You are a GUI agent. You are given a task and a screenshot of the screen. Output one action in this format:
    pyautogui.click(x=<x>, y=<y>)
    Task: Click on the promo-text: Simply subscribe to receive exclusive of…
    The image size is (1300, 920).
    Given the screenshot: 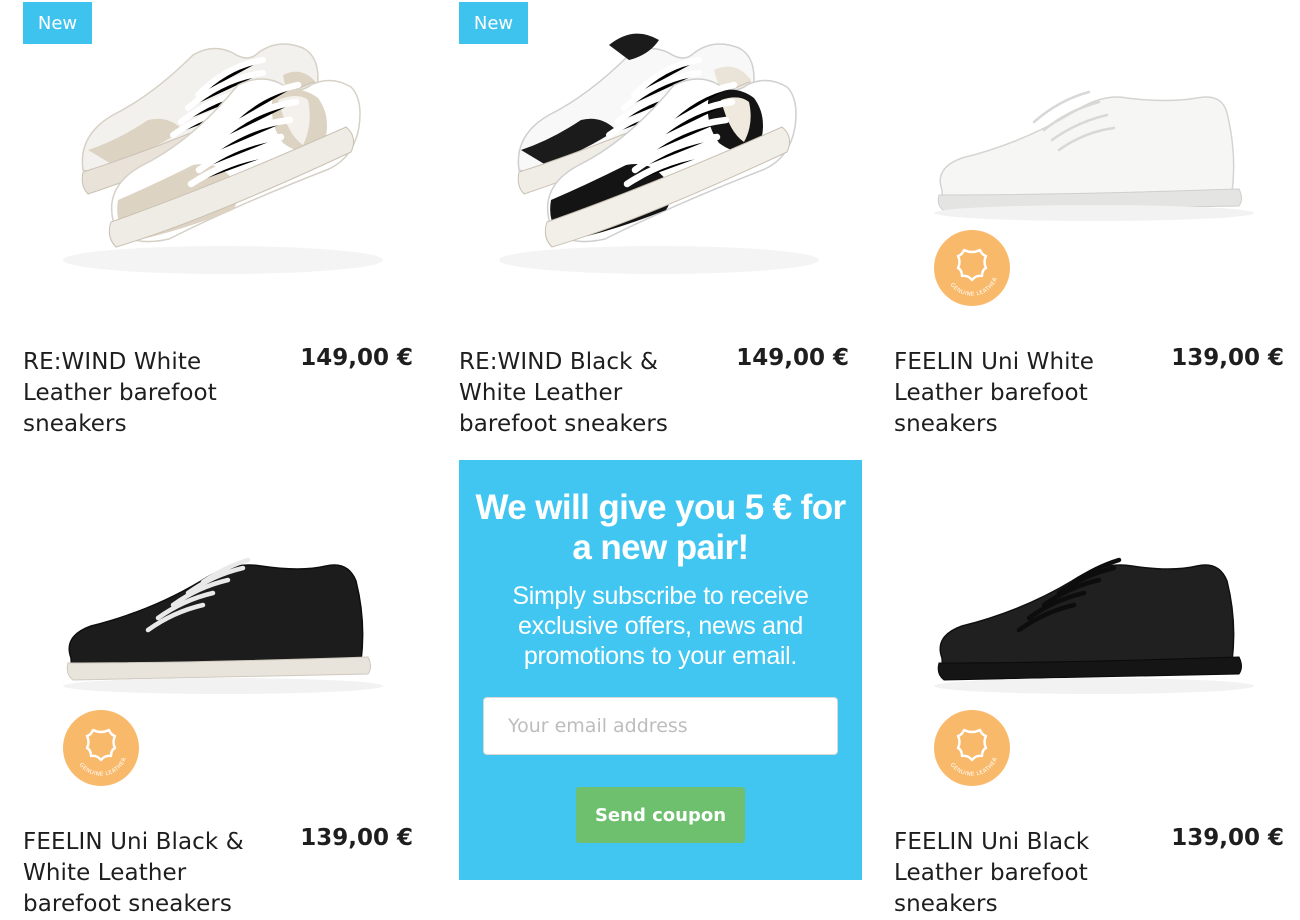 What is the action you would take?
    pyautogui.click(x=660, y=626)
    